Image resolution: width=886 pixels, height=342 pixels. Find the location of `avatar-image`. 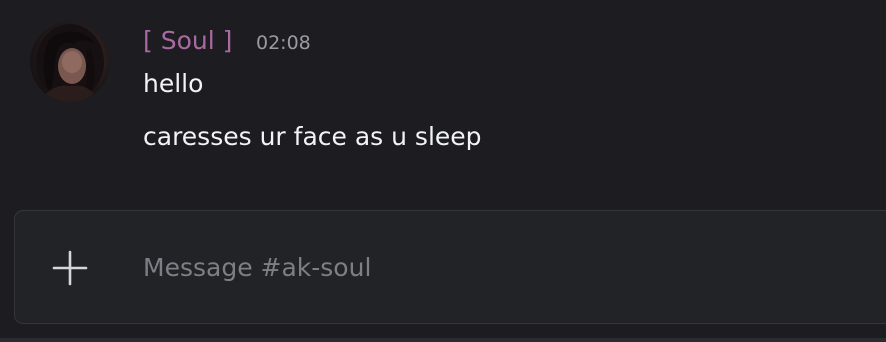

avatar-image is located at coordinates (70, 63).